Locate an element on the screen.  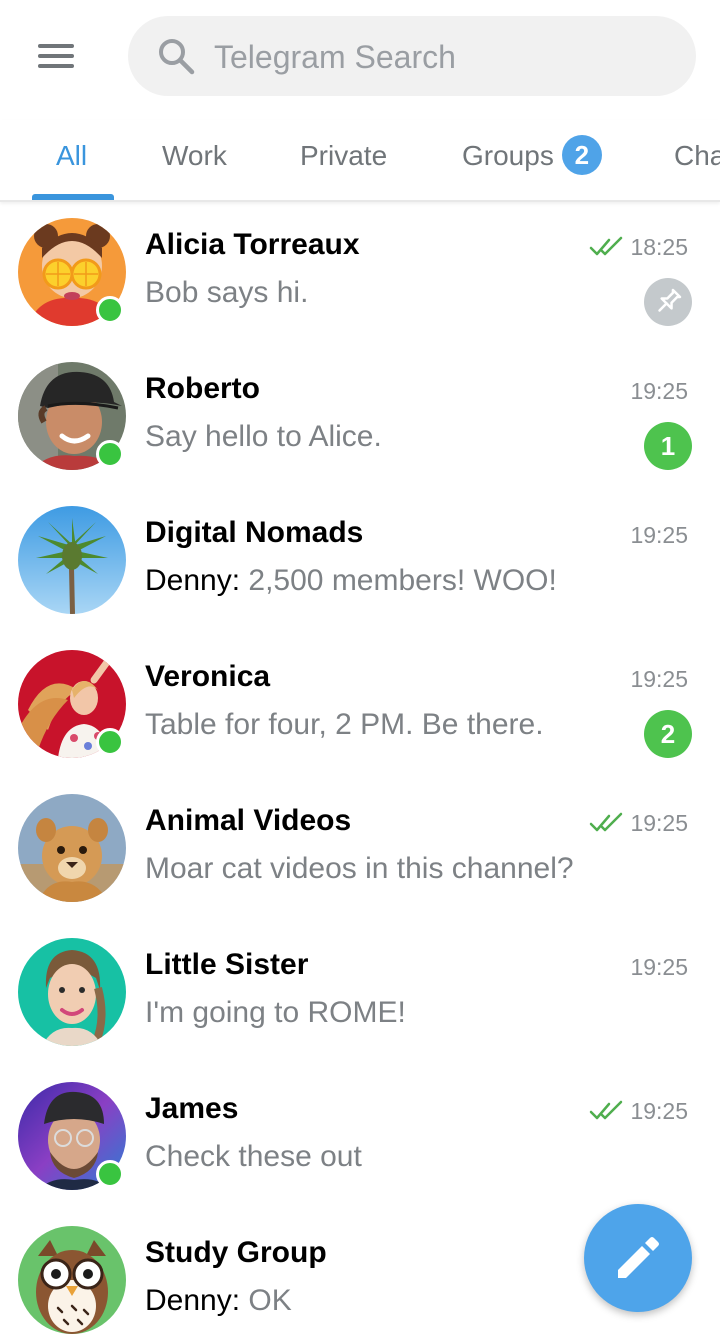
message-text: 2,500 members! WOO! is located at coordinates (402, 580).